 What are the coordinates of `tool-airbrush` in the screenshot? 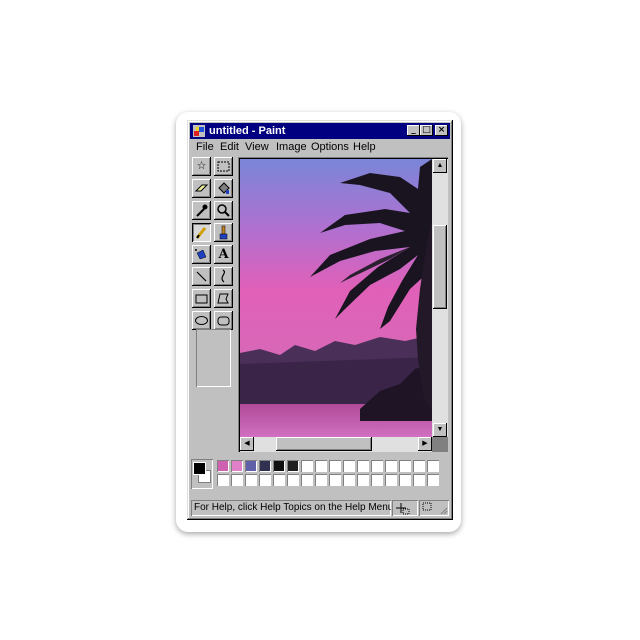 It's located at (201, 254).